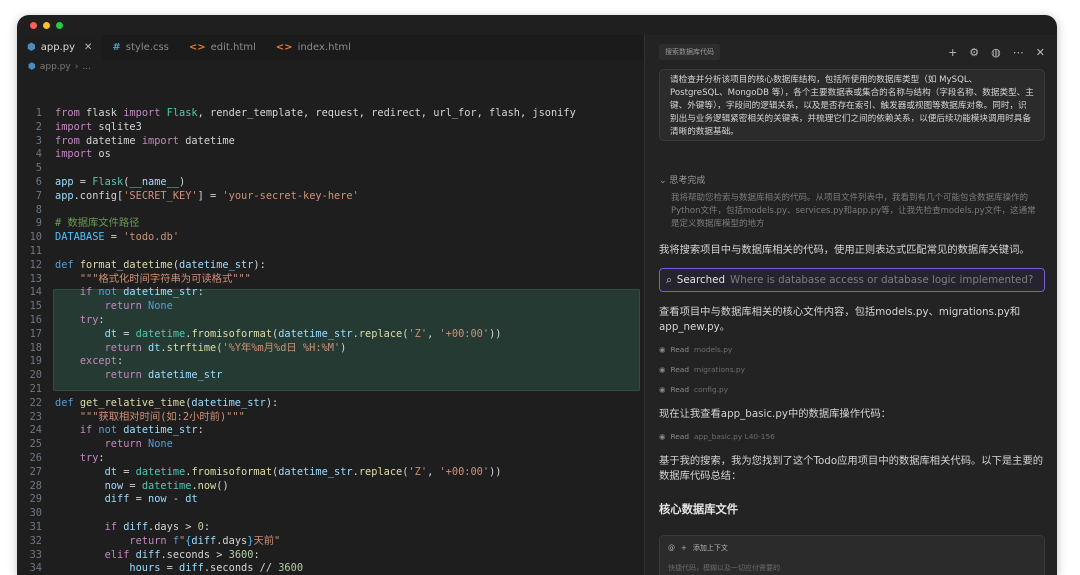  Describe the element at coordinates (59, 25) in the screenshot. I see `maximize-window-button` at that location.